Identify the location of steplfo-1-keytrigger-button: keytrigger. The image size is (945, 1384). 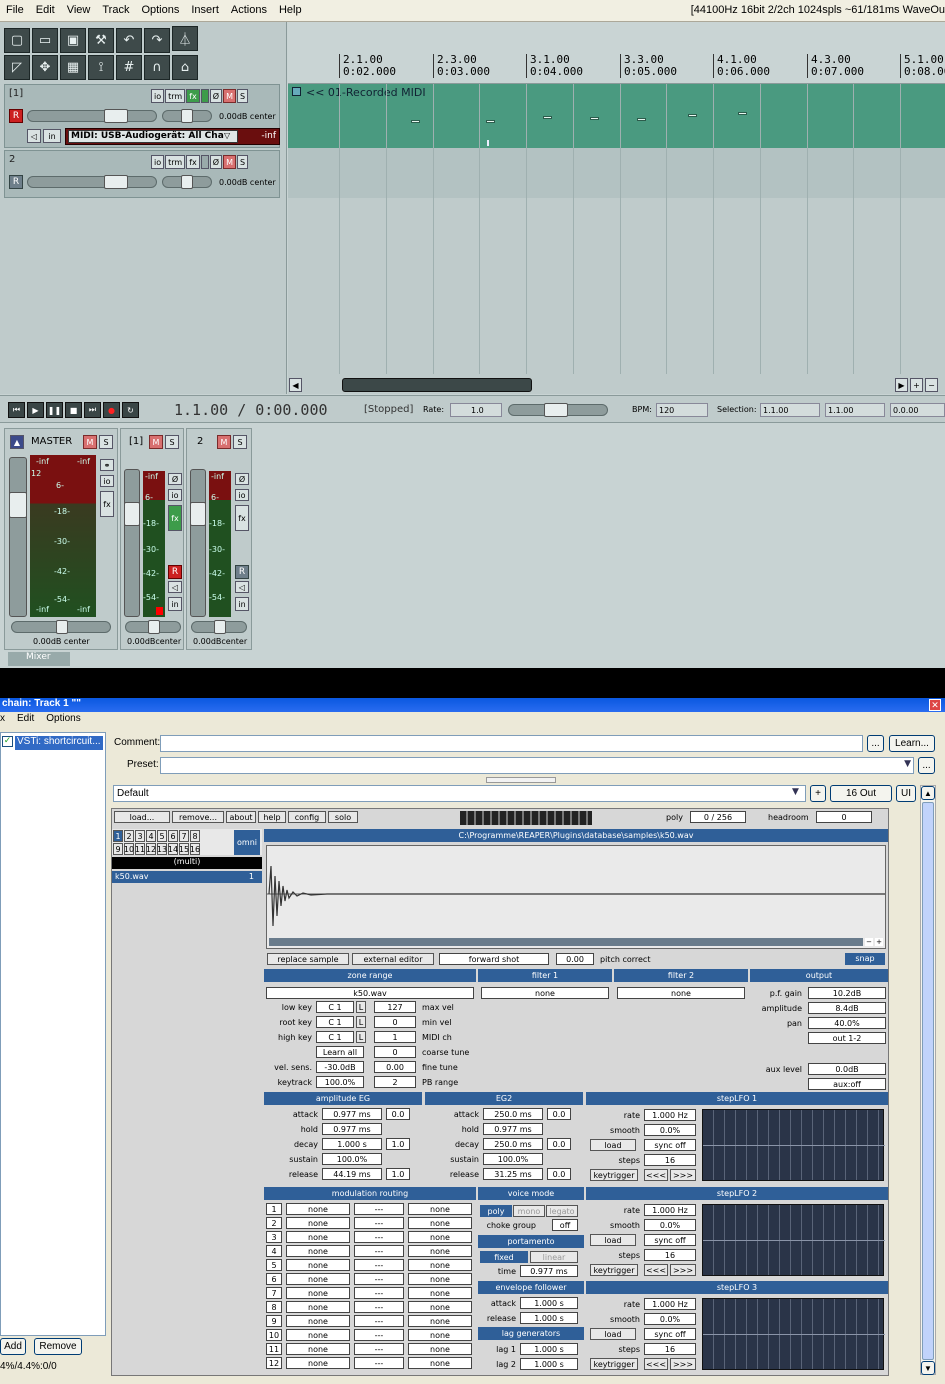
(614, 1175).